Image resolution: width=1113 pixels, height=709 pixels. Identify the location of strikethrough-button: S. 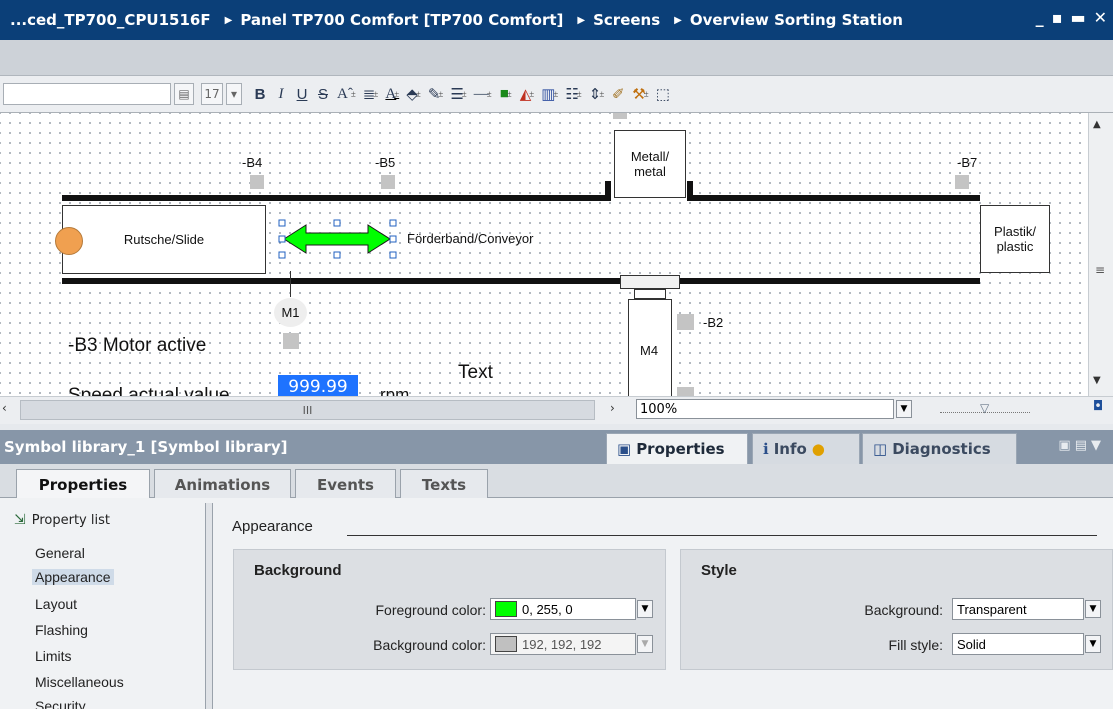
(323, 94).